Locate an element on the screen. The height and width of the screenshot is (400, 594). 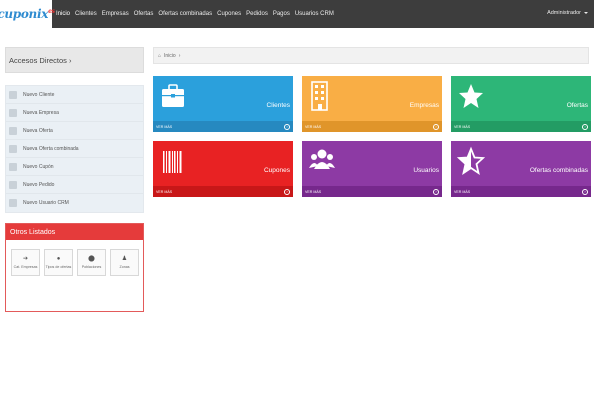
tile-usuarios: Usuarios VER MÁS › is located at coordinates (372, 169).